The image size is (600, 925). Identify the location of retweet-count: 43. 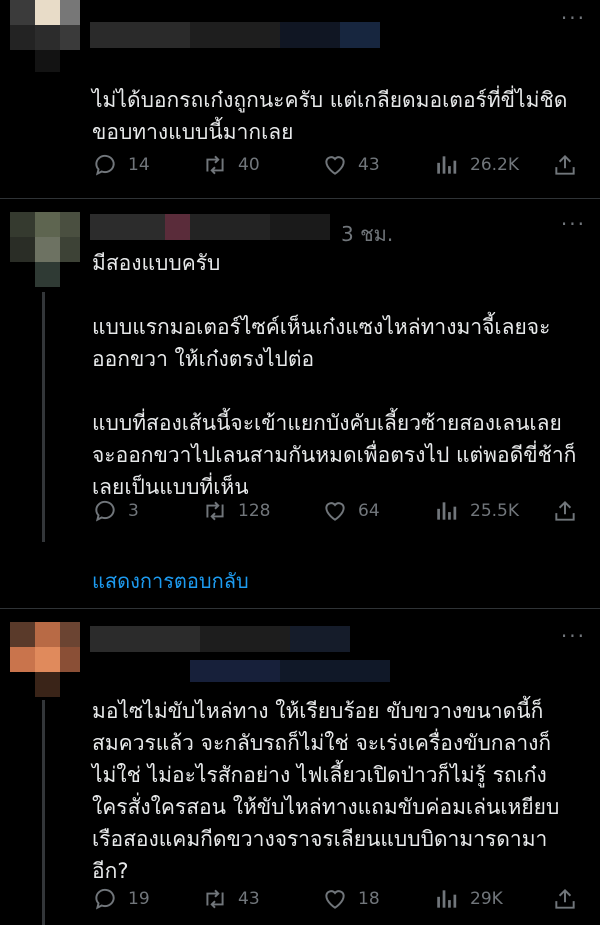
(249, 899).